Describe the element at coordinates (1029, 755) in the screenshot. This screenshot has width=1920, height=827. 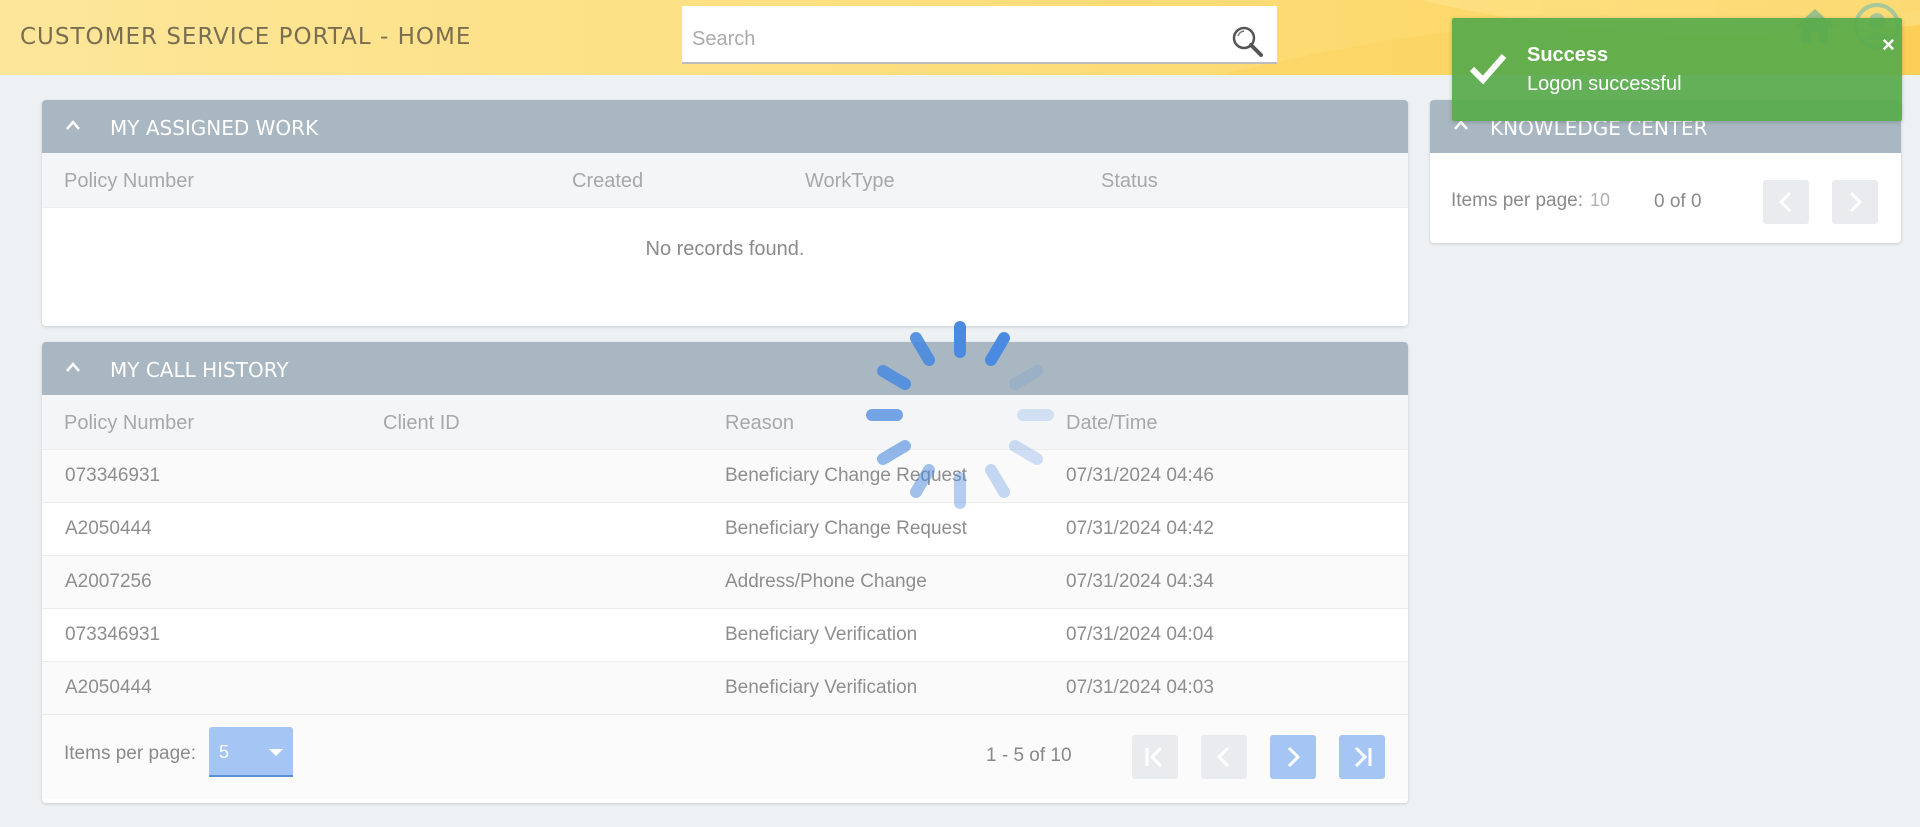
I see `page-range: 1 - 5 of 10` at that location.